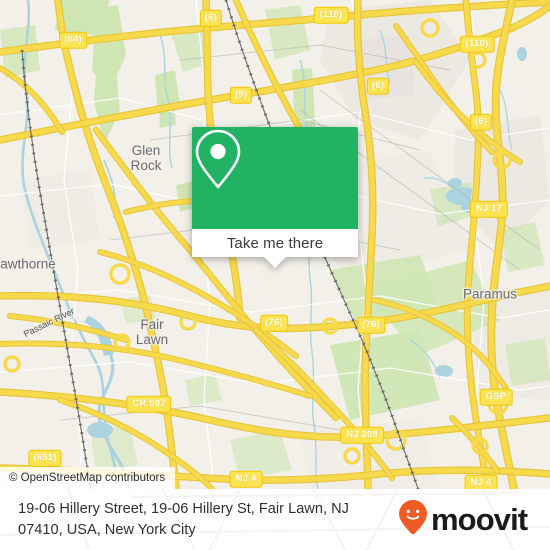 The image size is (550, 550). Describe the element at coordinates (88, 478) in the screenshot. I see `osm-attribution: © OpenStreetMap contributors` at that location.